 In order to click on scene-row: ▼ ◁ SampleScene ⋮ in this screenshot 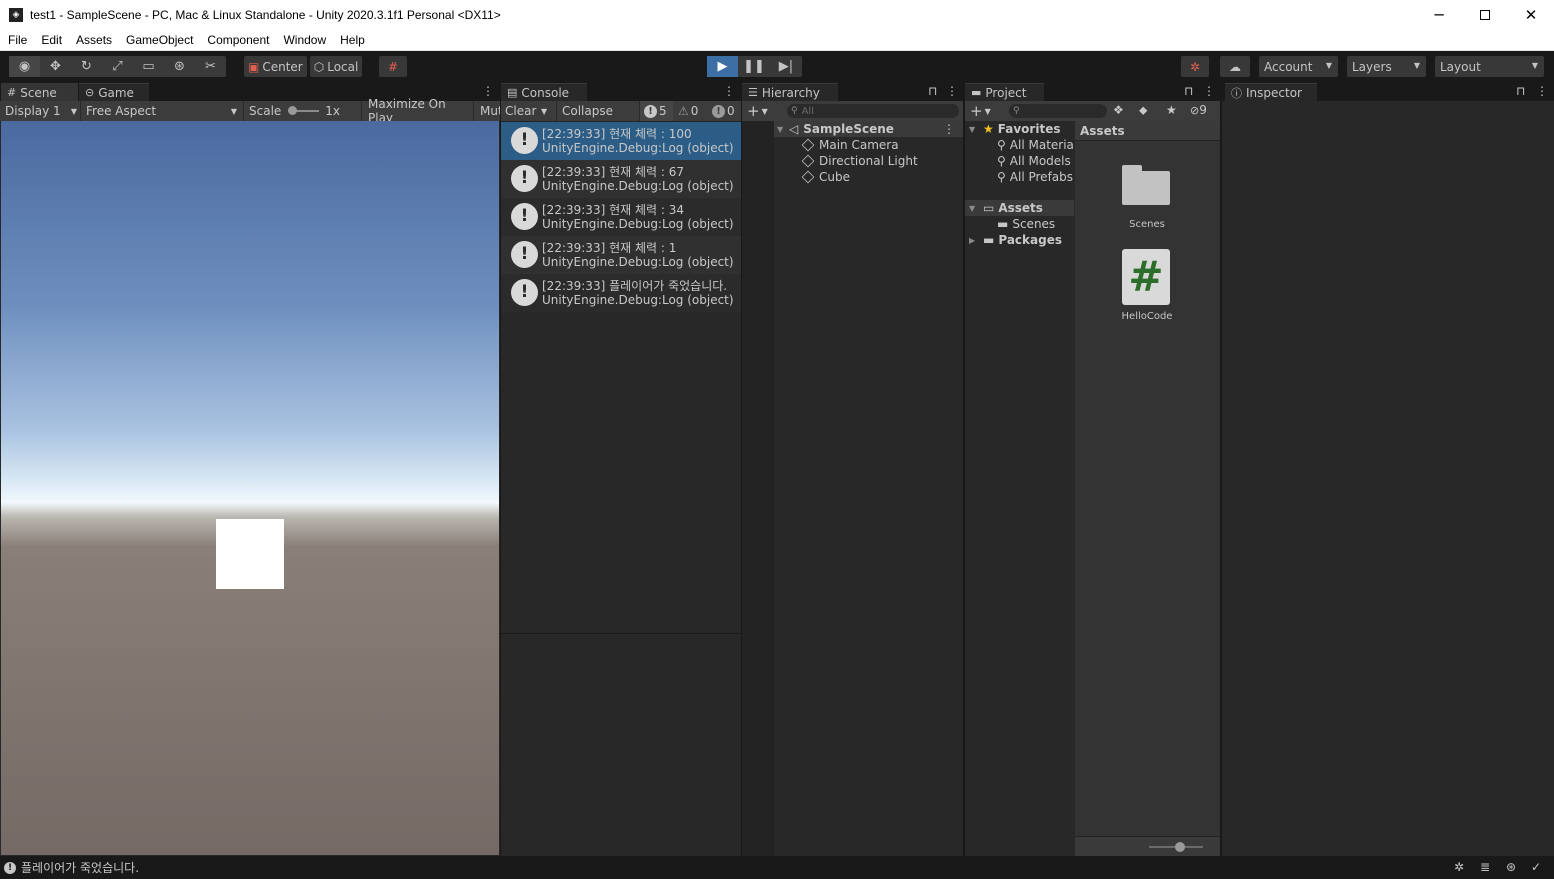, I will do `click(868, 129)`.